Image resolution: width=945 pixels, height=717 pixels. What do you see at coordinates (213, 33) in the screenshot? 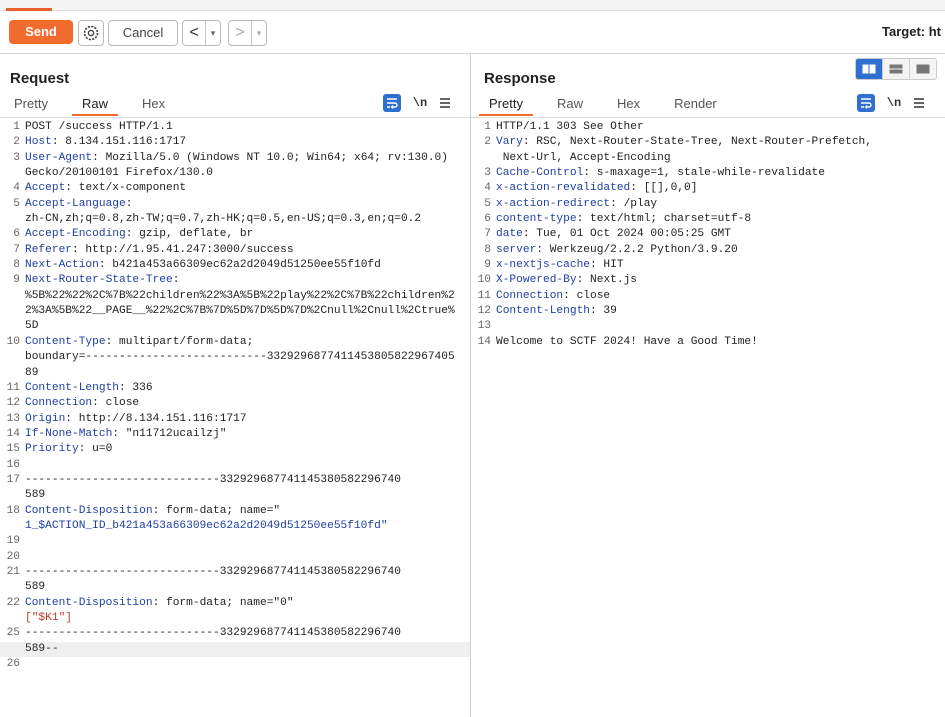
I see `back-dropdown-icon: ▾` at bounding box center [213, 33].